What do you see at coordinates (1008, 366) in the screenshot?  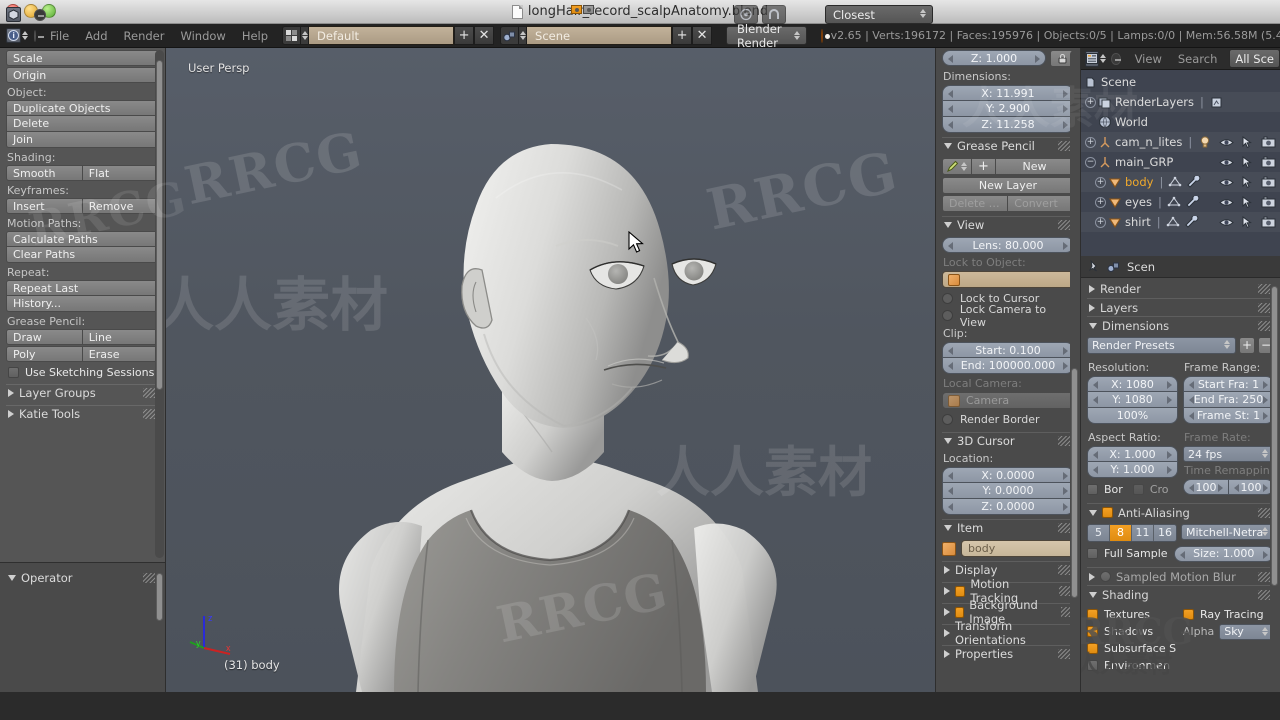 I see `clip-end-field: End: 100000.000` at bounding box center [1008, 366].